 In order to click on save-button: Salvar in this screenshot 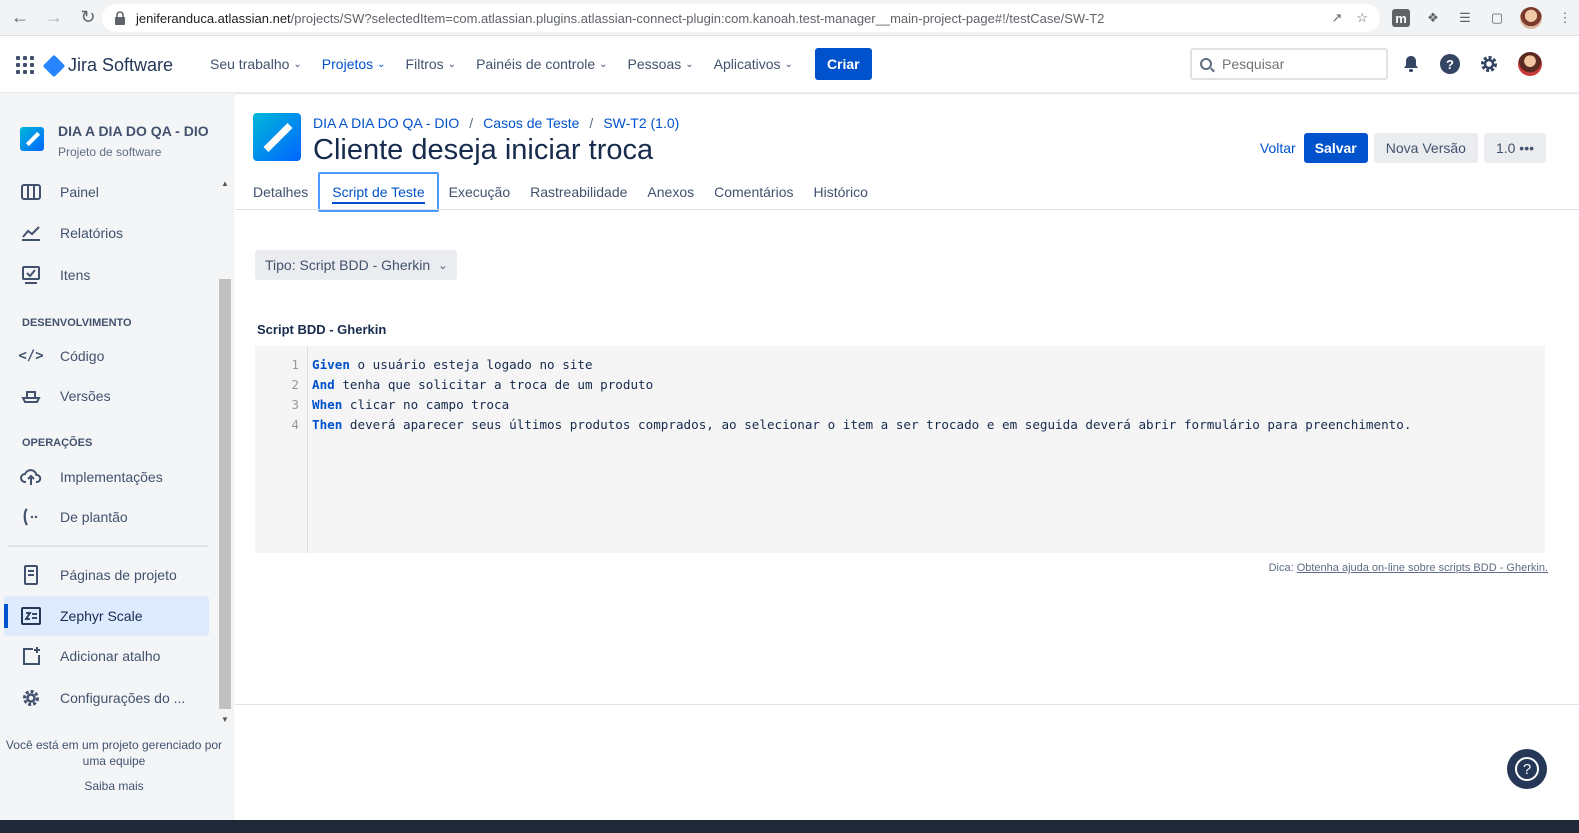, I will do `click(1335, 148)`.